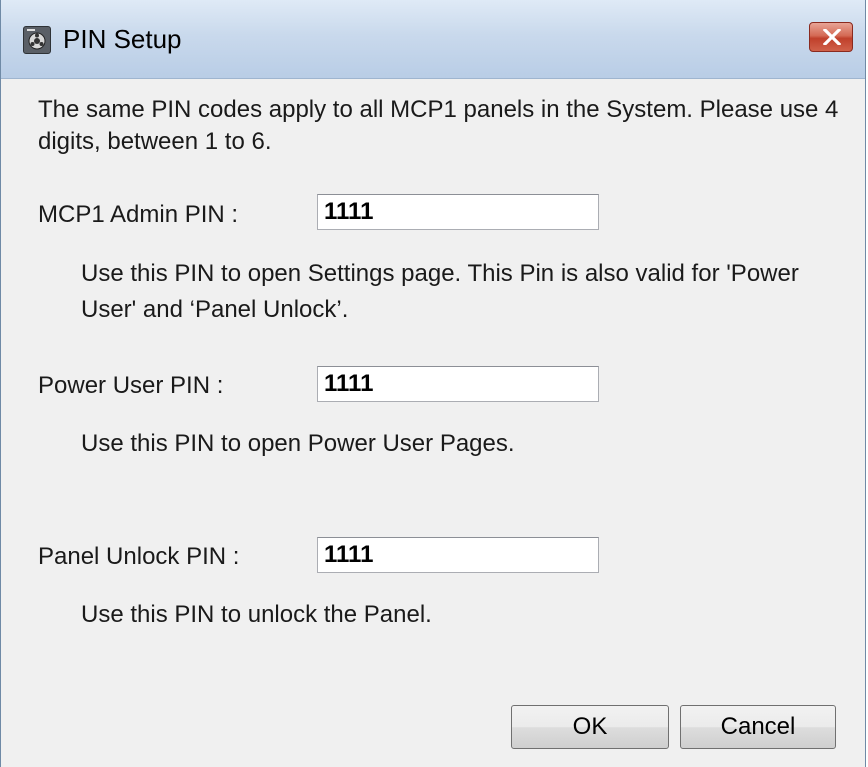  I want to click on power-user-pin-description: Use this PIN to open Power User Pages., so click(298, 443).